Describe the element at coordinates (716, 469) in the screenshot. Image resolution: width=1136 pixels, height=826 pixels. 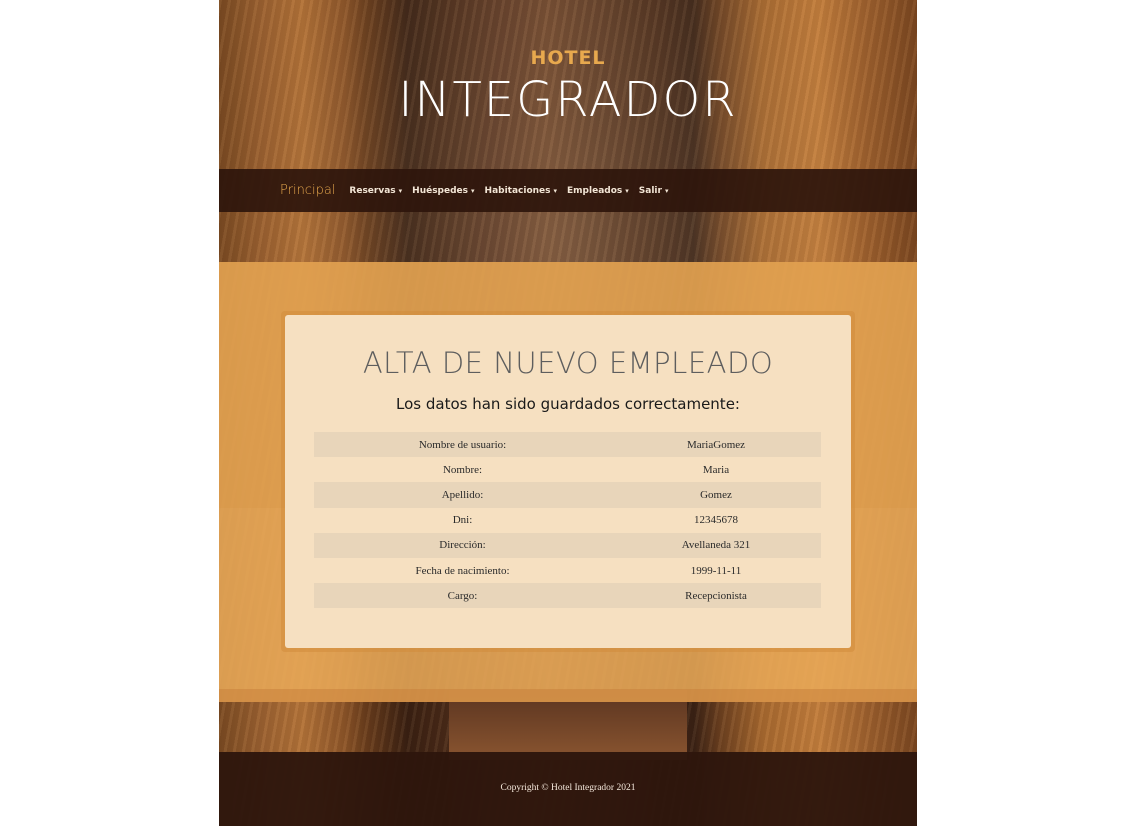
I see `field-value: Maria` at that location.